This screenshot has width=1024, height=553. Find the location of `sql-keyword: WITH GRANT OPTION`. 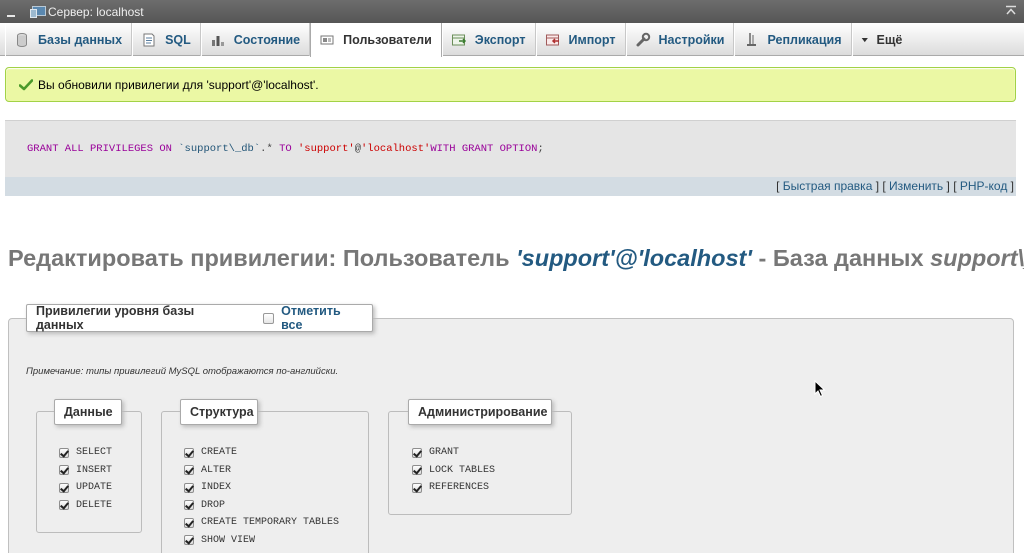

sql-keyword: WITH GRANT OPTION is located at coordinates (484, 149).